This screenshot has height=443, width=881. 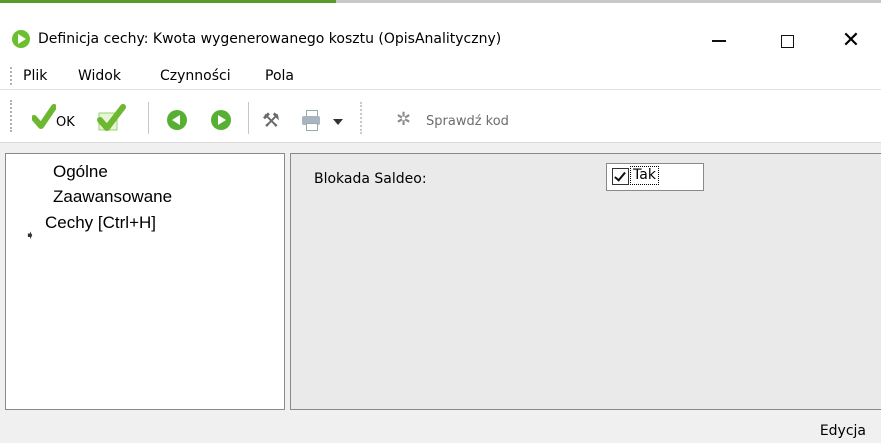 What do you see at coordinates (177, 120) in the screenshot?
I see `back-arrow-icon` at bounding box center [177, 120].